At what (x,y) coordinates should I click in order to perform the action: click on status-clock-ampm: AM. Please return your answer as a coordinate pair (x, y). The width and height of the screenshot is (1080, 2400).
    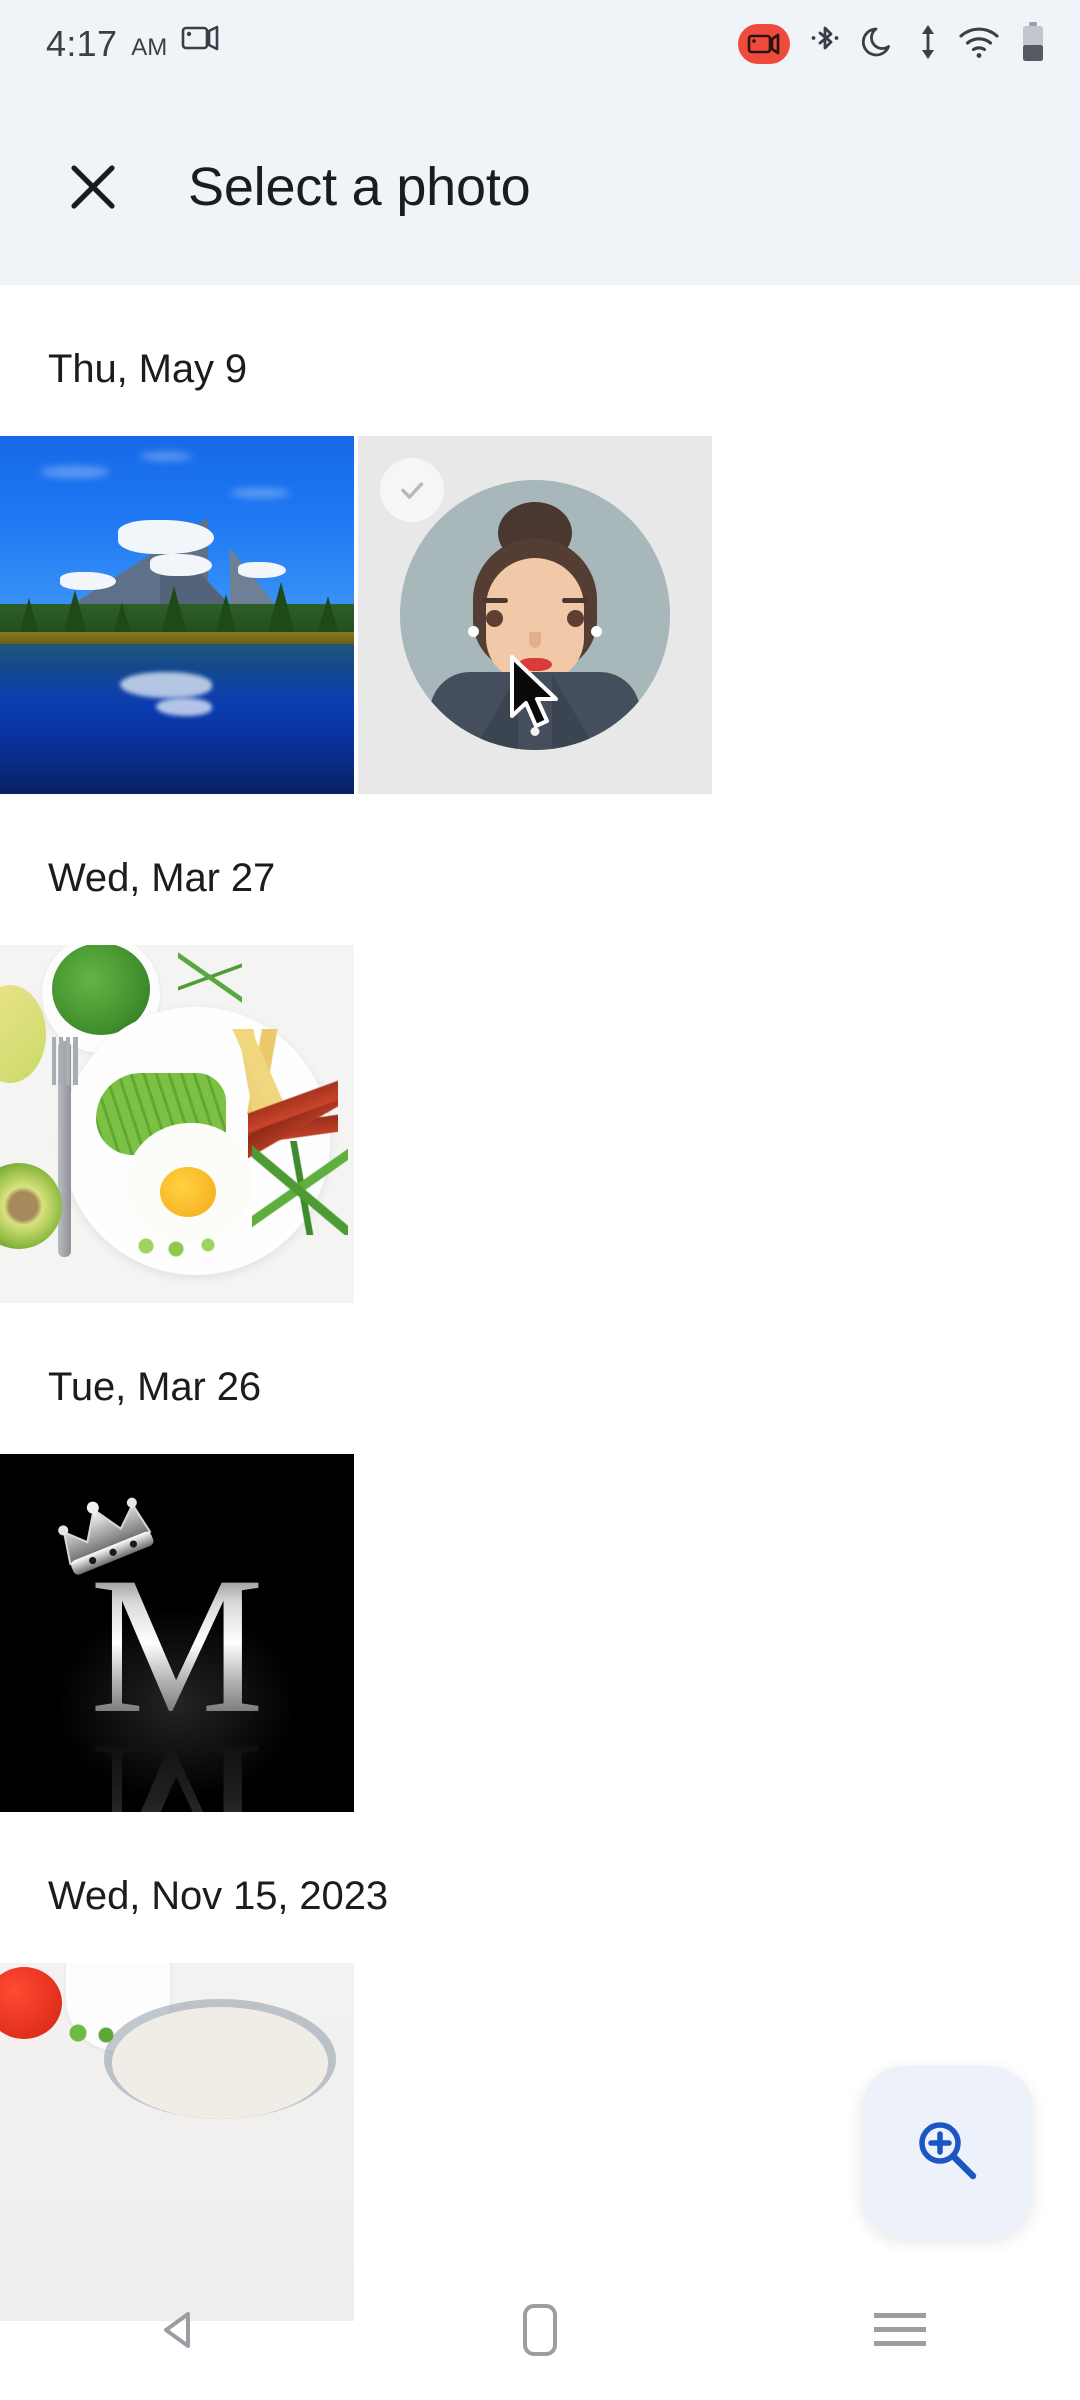
    Looking at the image, I should click on (149, 47).